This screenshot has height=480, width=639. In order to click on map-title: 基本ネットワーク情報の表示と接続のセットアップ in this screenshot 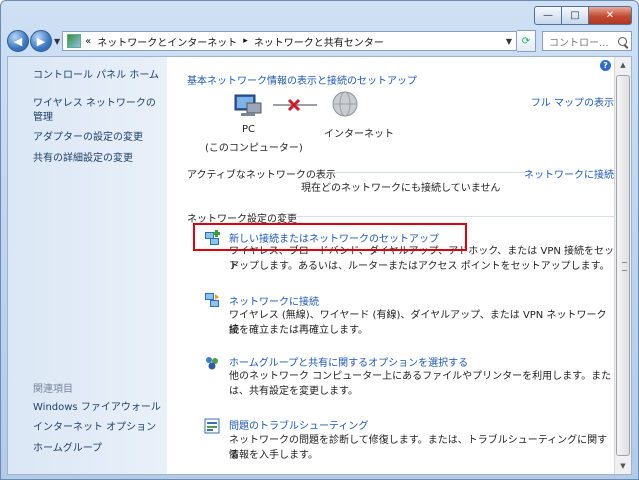, I will do `click(302, 81)`.